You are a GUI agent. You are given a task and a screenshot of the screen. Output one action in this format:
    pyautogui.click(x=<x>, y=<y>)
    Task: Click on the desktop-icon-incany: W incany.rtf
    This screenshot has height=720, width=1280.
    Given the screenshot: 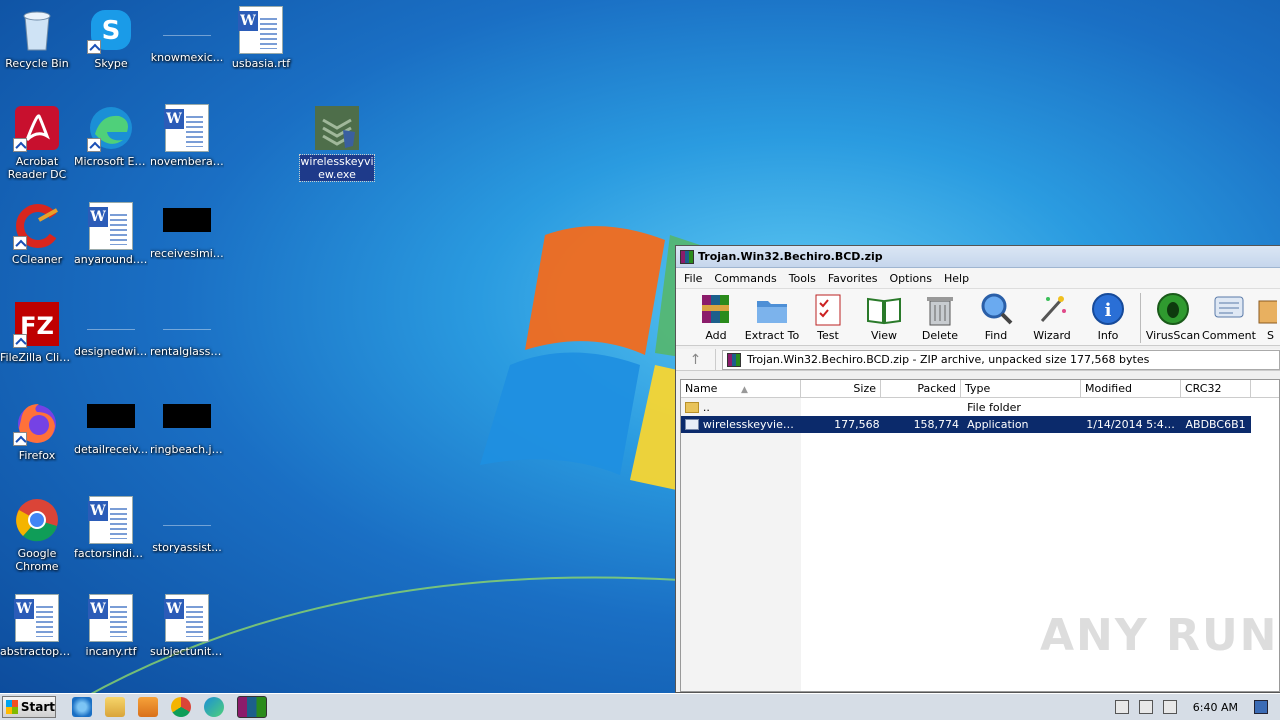 What is the action you would take?
    pyautogui.click(x=111, y=630)
    